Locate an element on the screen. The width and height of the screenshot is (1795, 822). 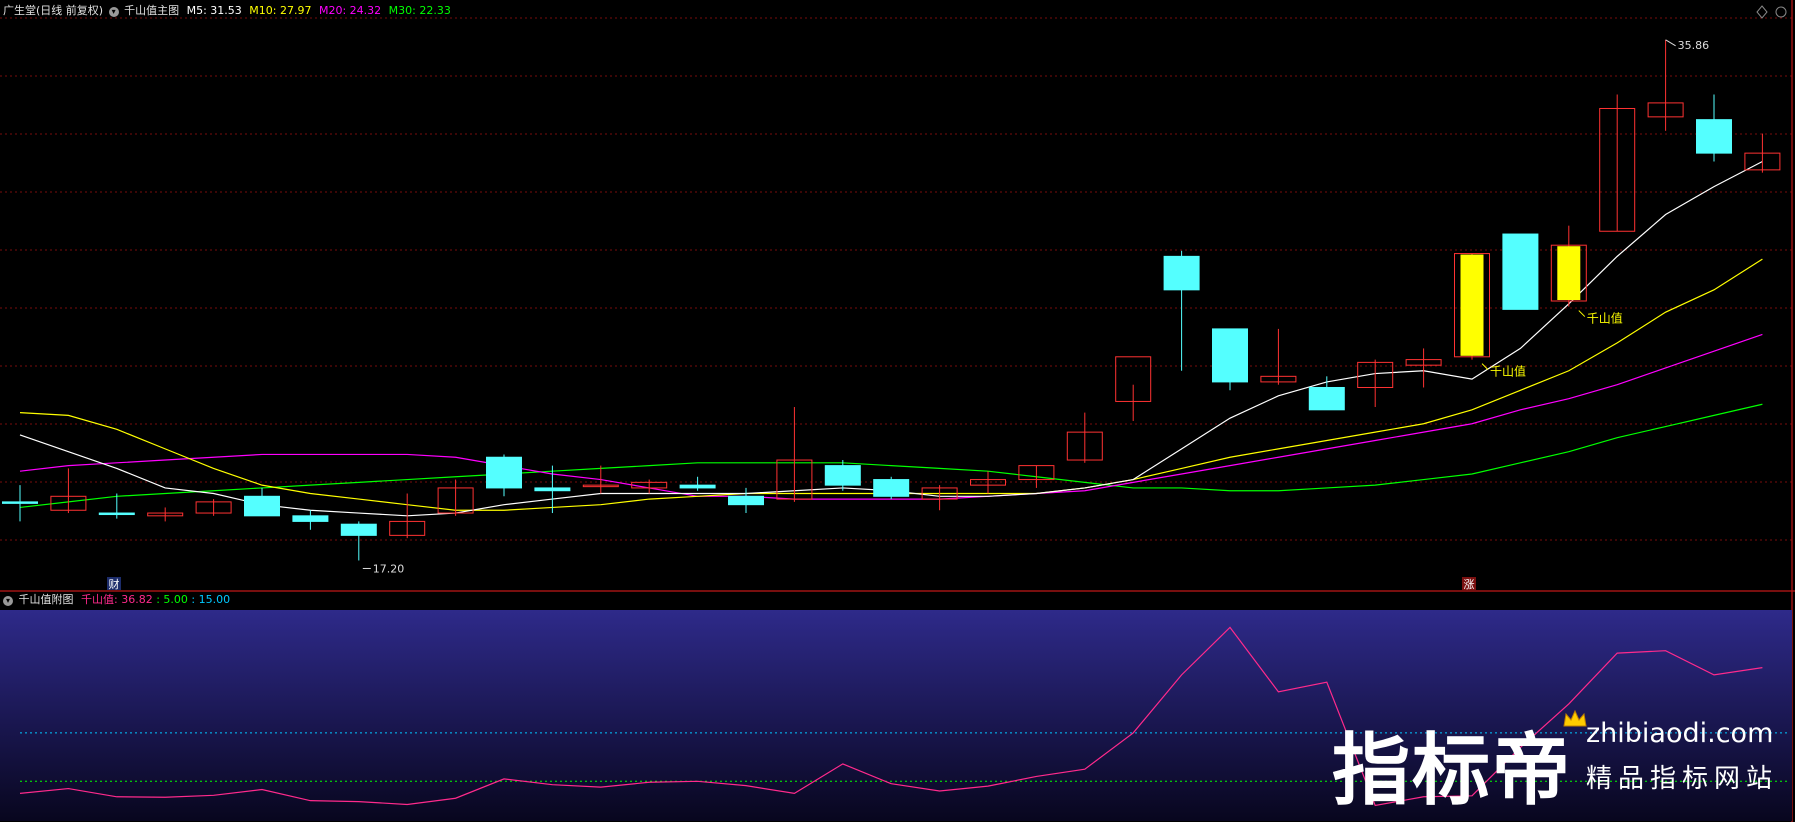
ma20-readout: M20: 24.32 is located at coordinates (350, 10).